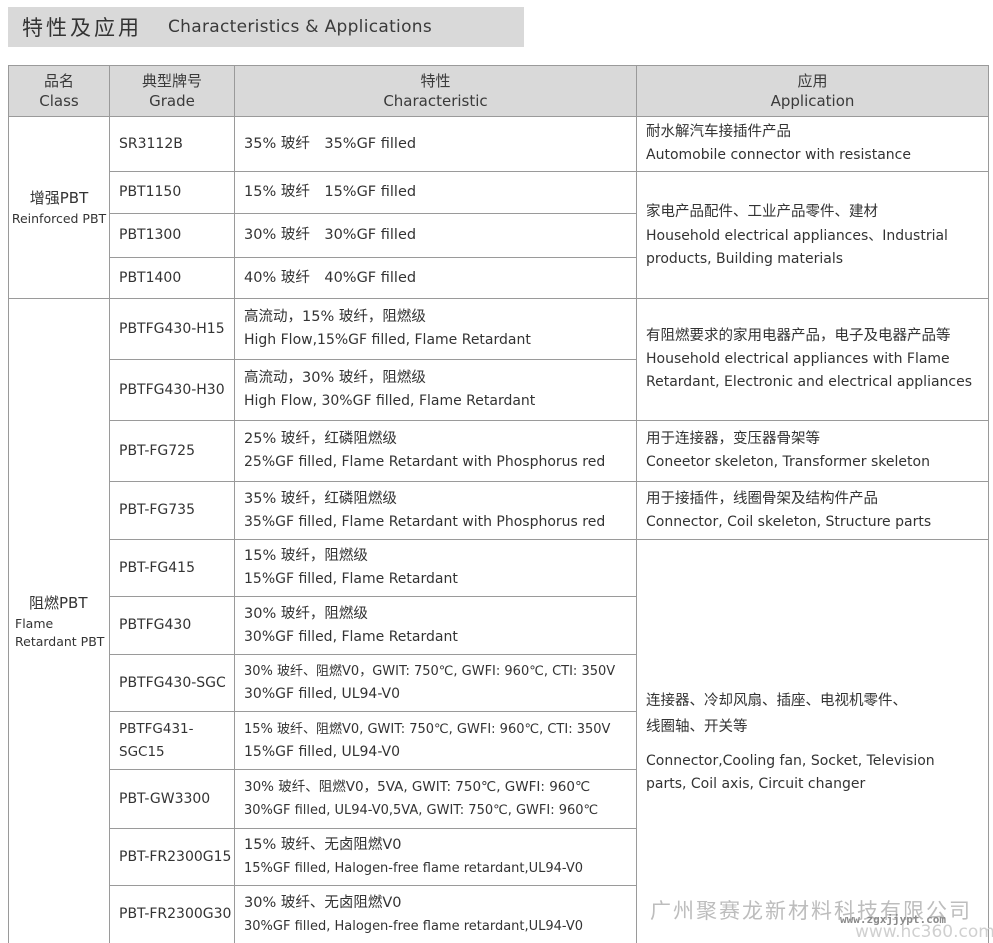 This screenshot has height=943, width=993. Describe the element at coordinates (59, 620) in the screenshot. I see `class-flame-retardant: 阻燃PBT Flame Retardant PBT` at that location.